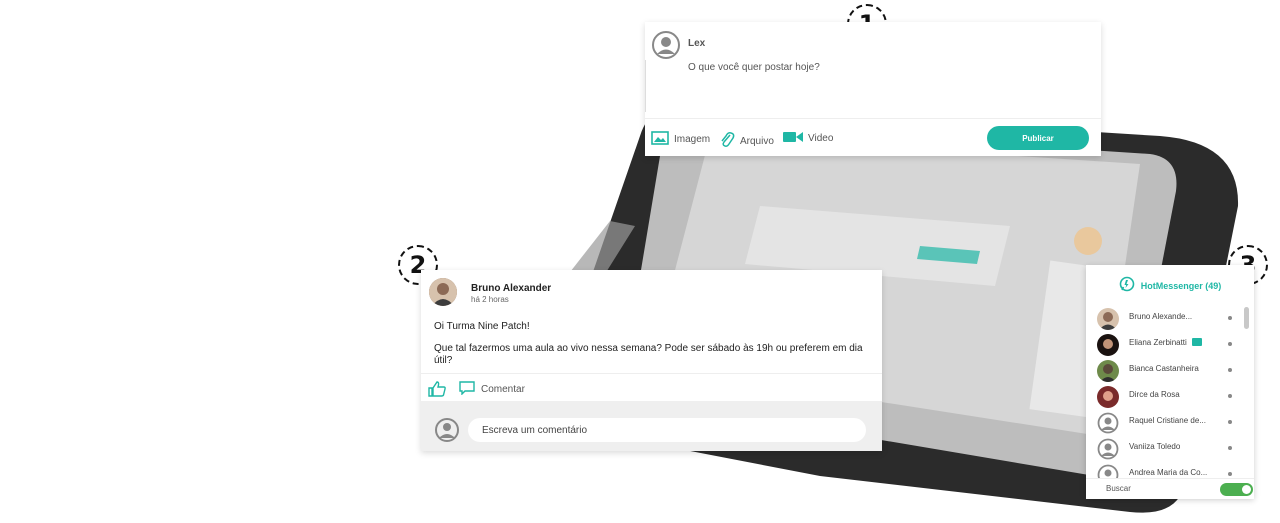  I want to click on comment-input, so click(667, 430).